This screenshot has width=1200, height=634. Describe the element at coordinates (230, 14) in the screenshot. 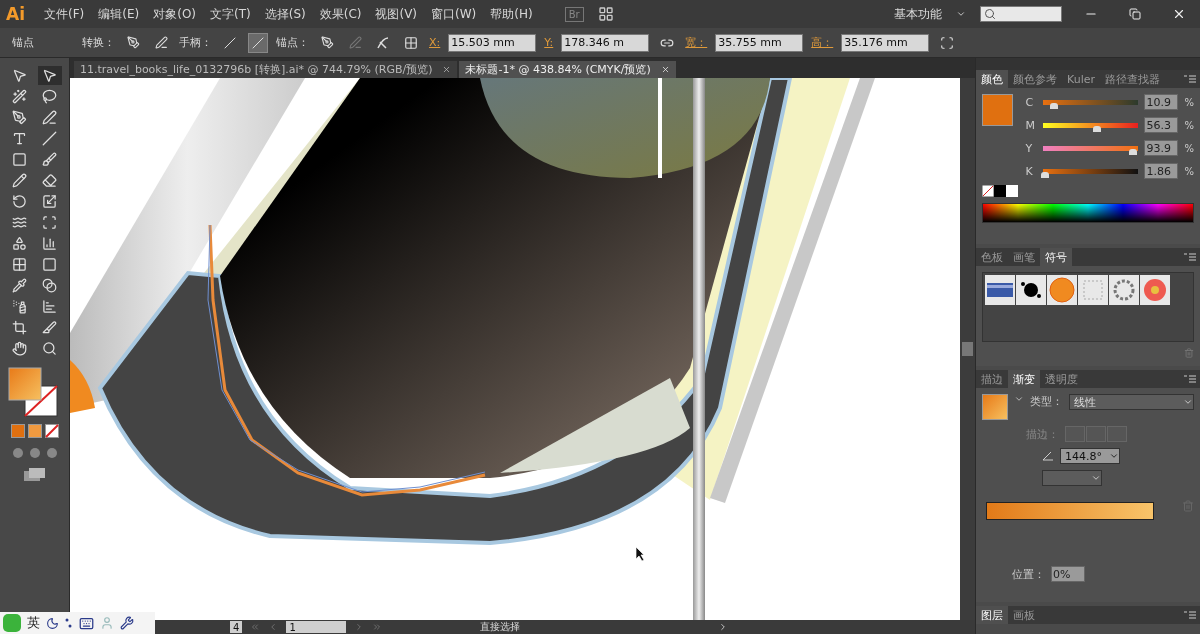

I see `menu-item: 文字(T)` at that location.